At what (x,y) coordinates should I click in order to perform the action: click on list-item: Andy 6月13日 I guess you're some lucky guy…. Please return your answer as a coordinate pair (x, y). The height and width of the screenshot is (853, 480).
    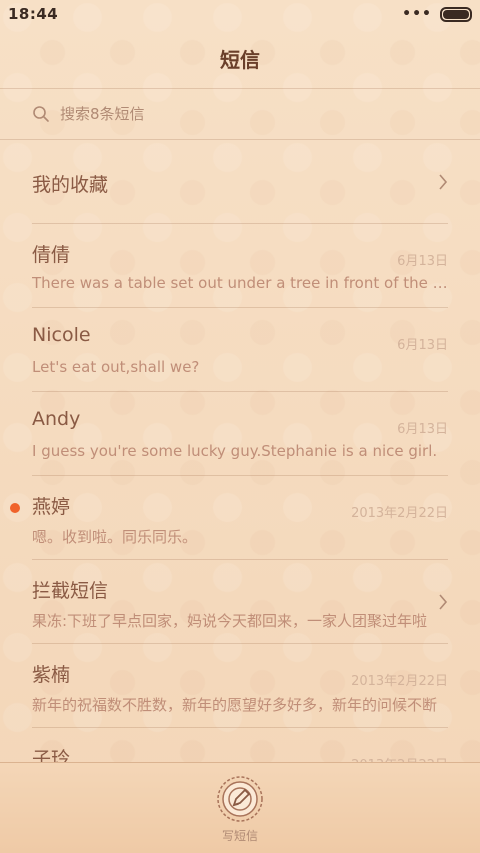
    Looking at the image, I should click on (240, 434).